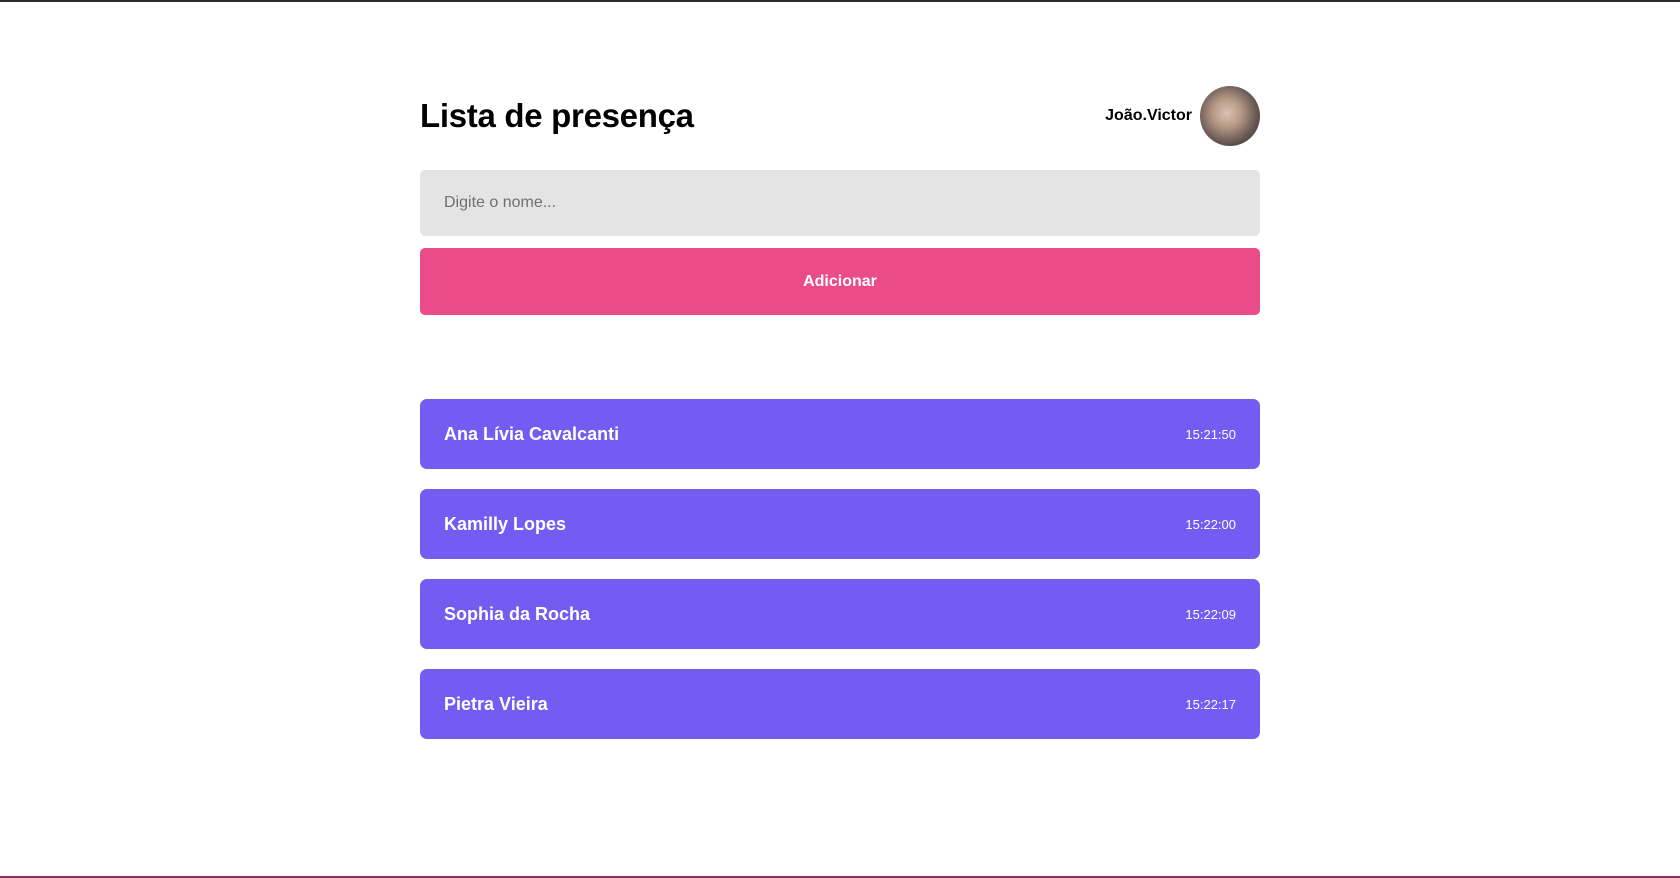 The image size is (1680, 878). Describe the element at coordinates (1230, 116) in the screenshot. I see `avatar` at that location.